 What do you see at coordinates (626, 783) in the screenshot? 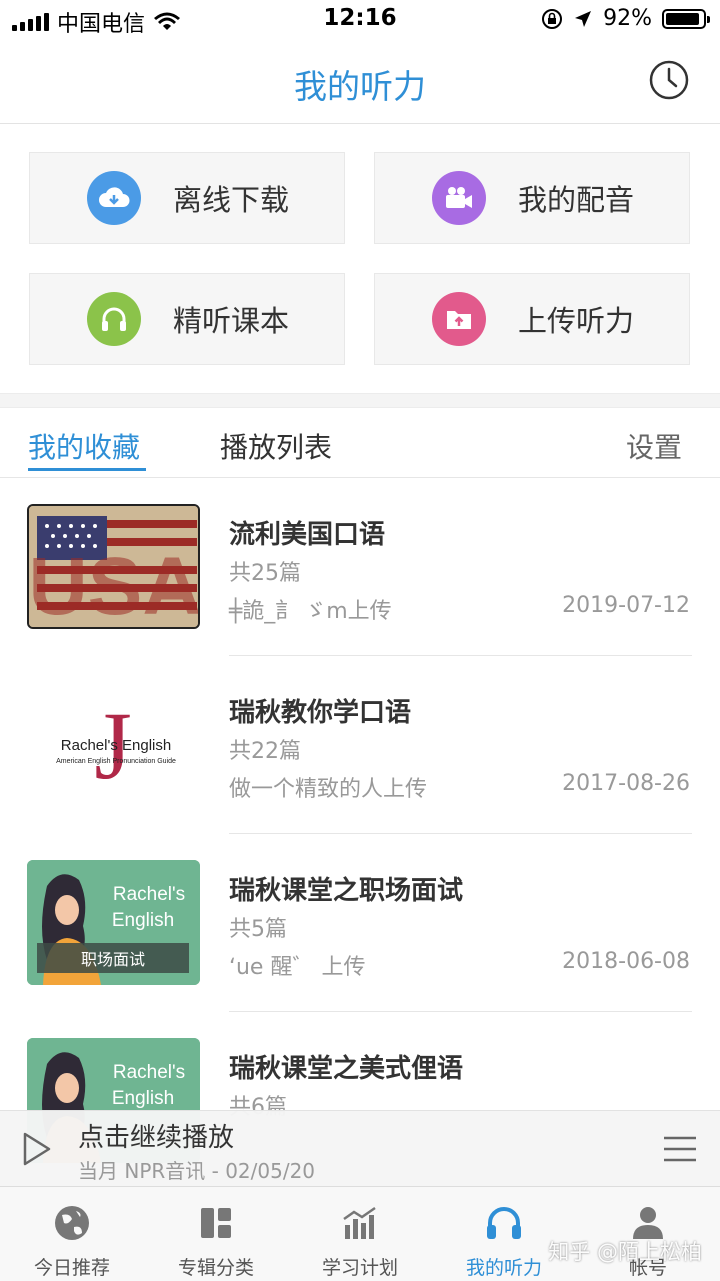
I see `upload-date: 2017-08-26` at bounding box center [626, 783].